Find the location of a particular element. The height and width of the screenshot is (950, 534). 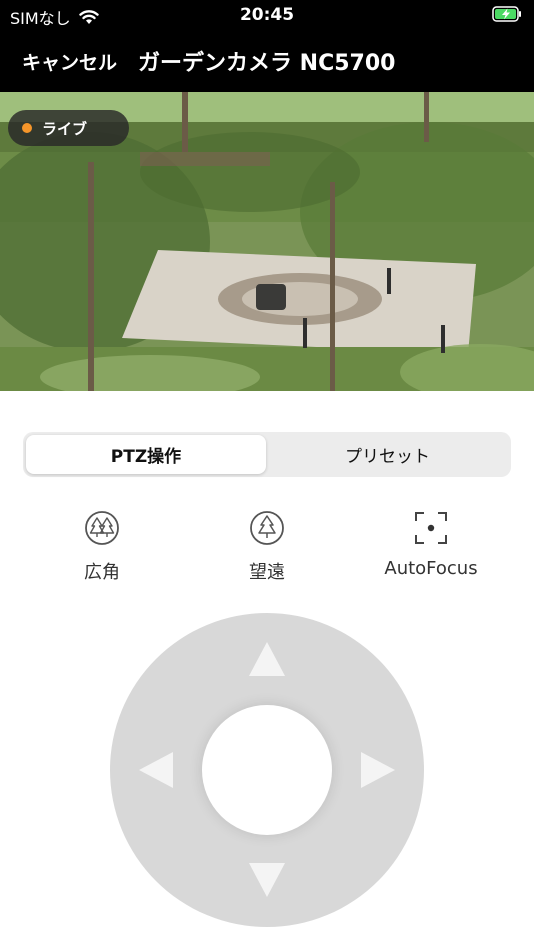

dpad-center-button is located at coordinates (267, 770).